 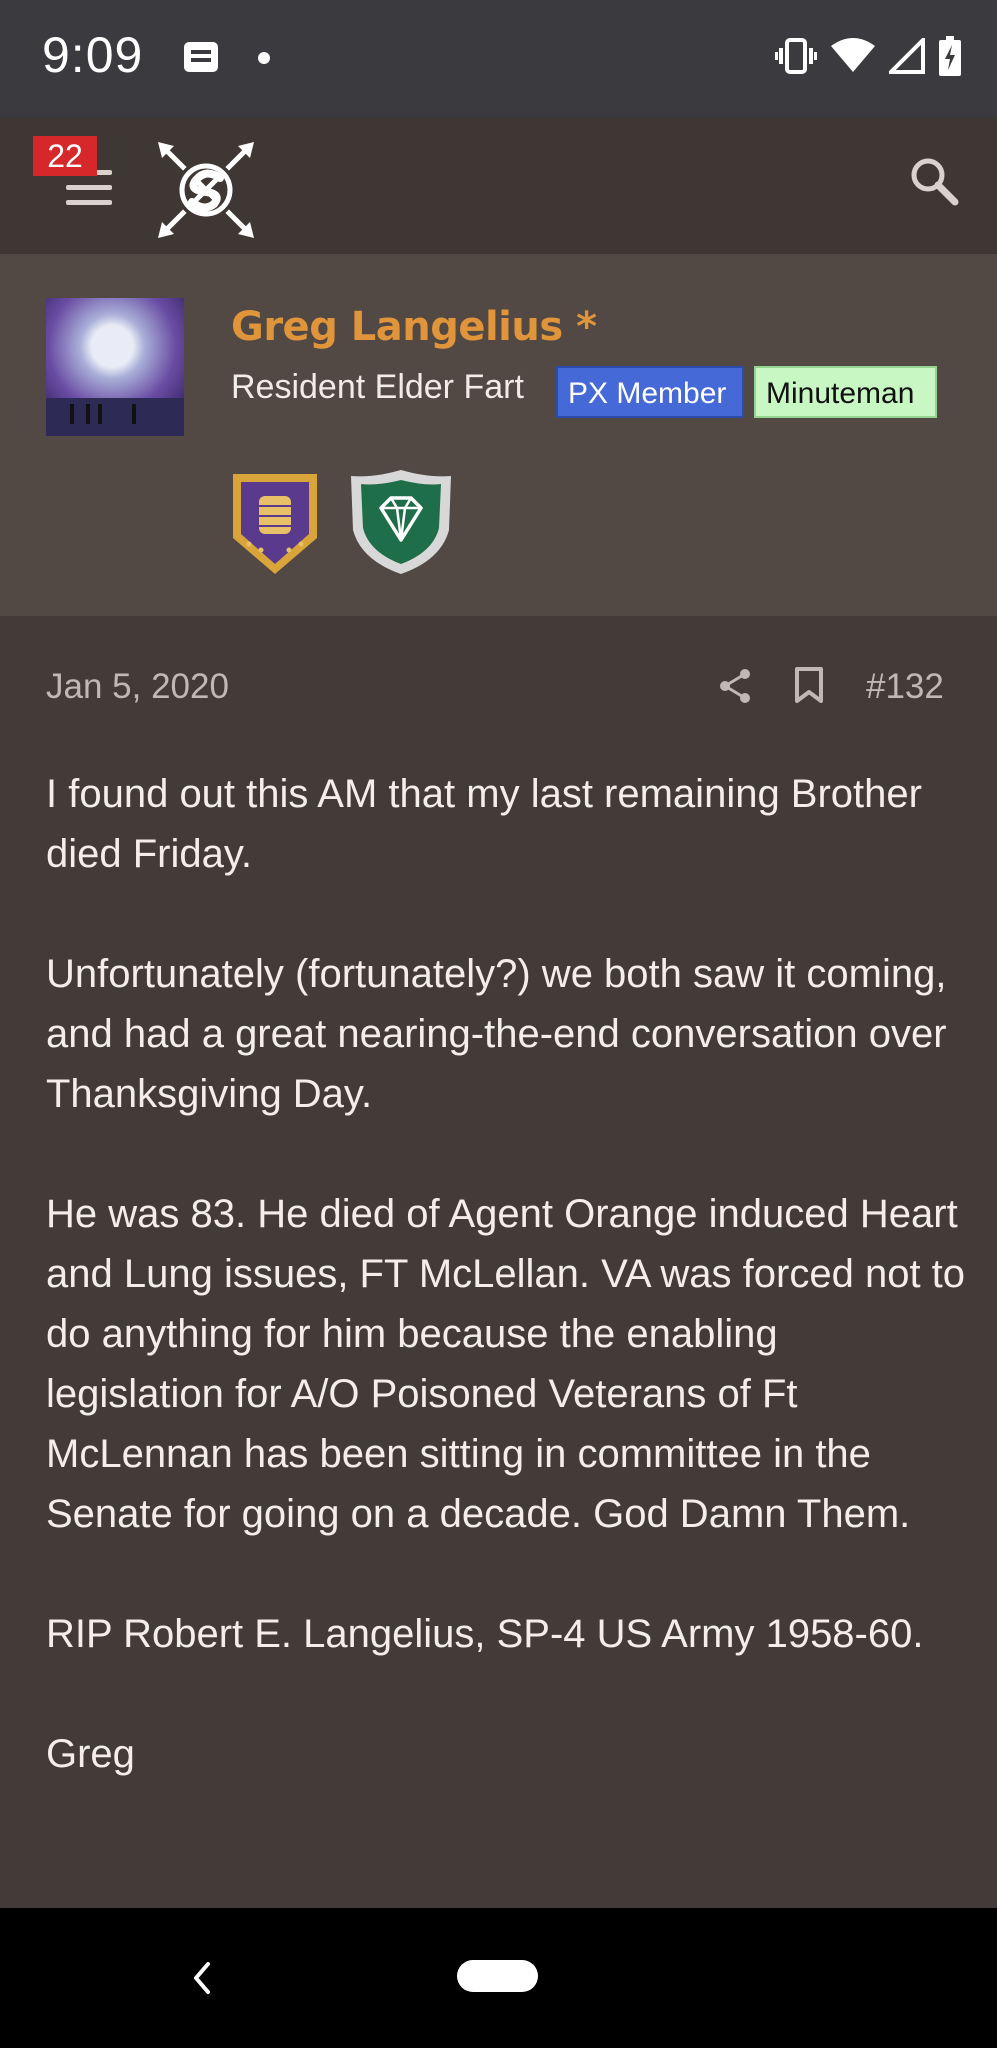 I want to click on post-date: Jan 5, 2020, so click(x=137, y=687).